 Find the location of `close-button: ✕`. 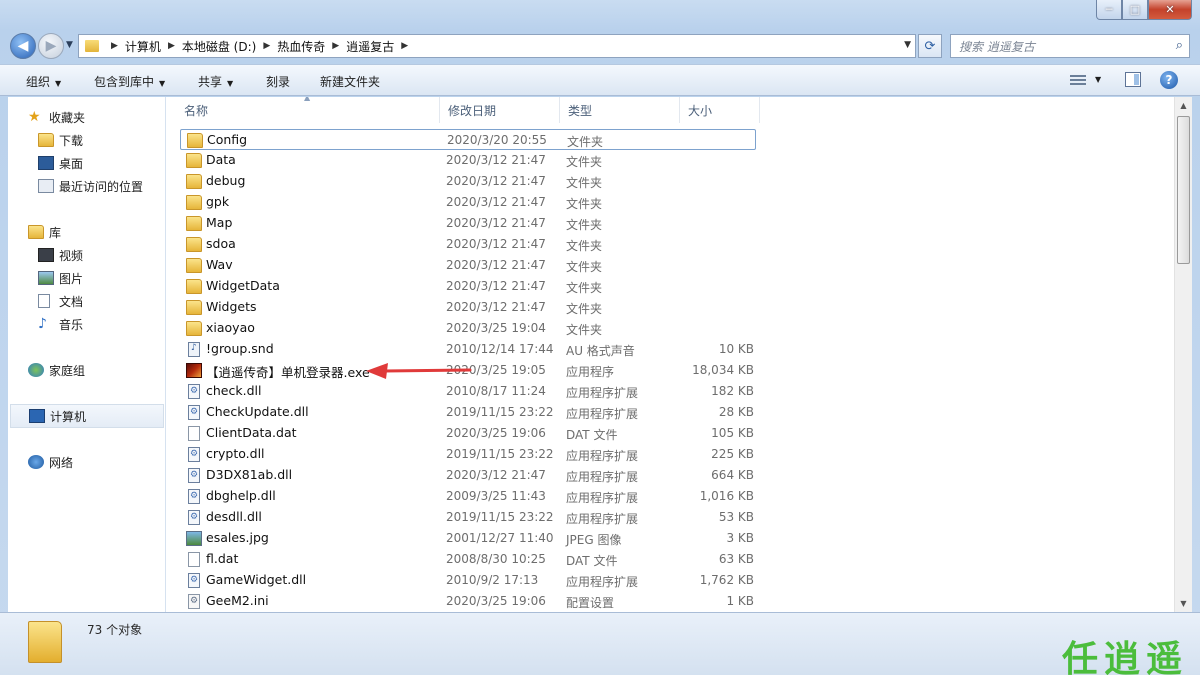

close-button: ✕ is located at coordinates (1170, 10).